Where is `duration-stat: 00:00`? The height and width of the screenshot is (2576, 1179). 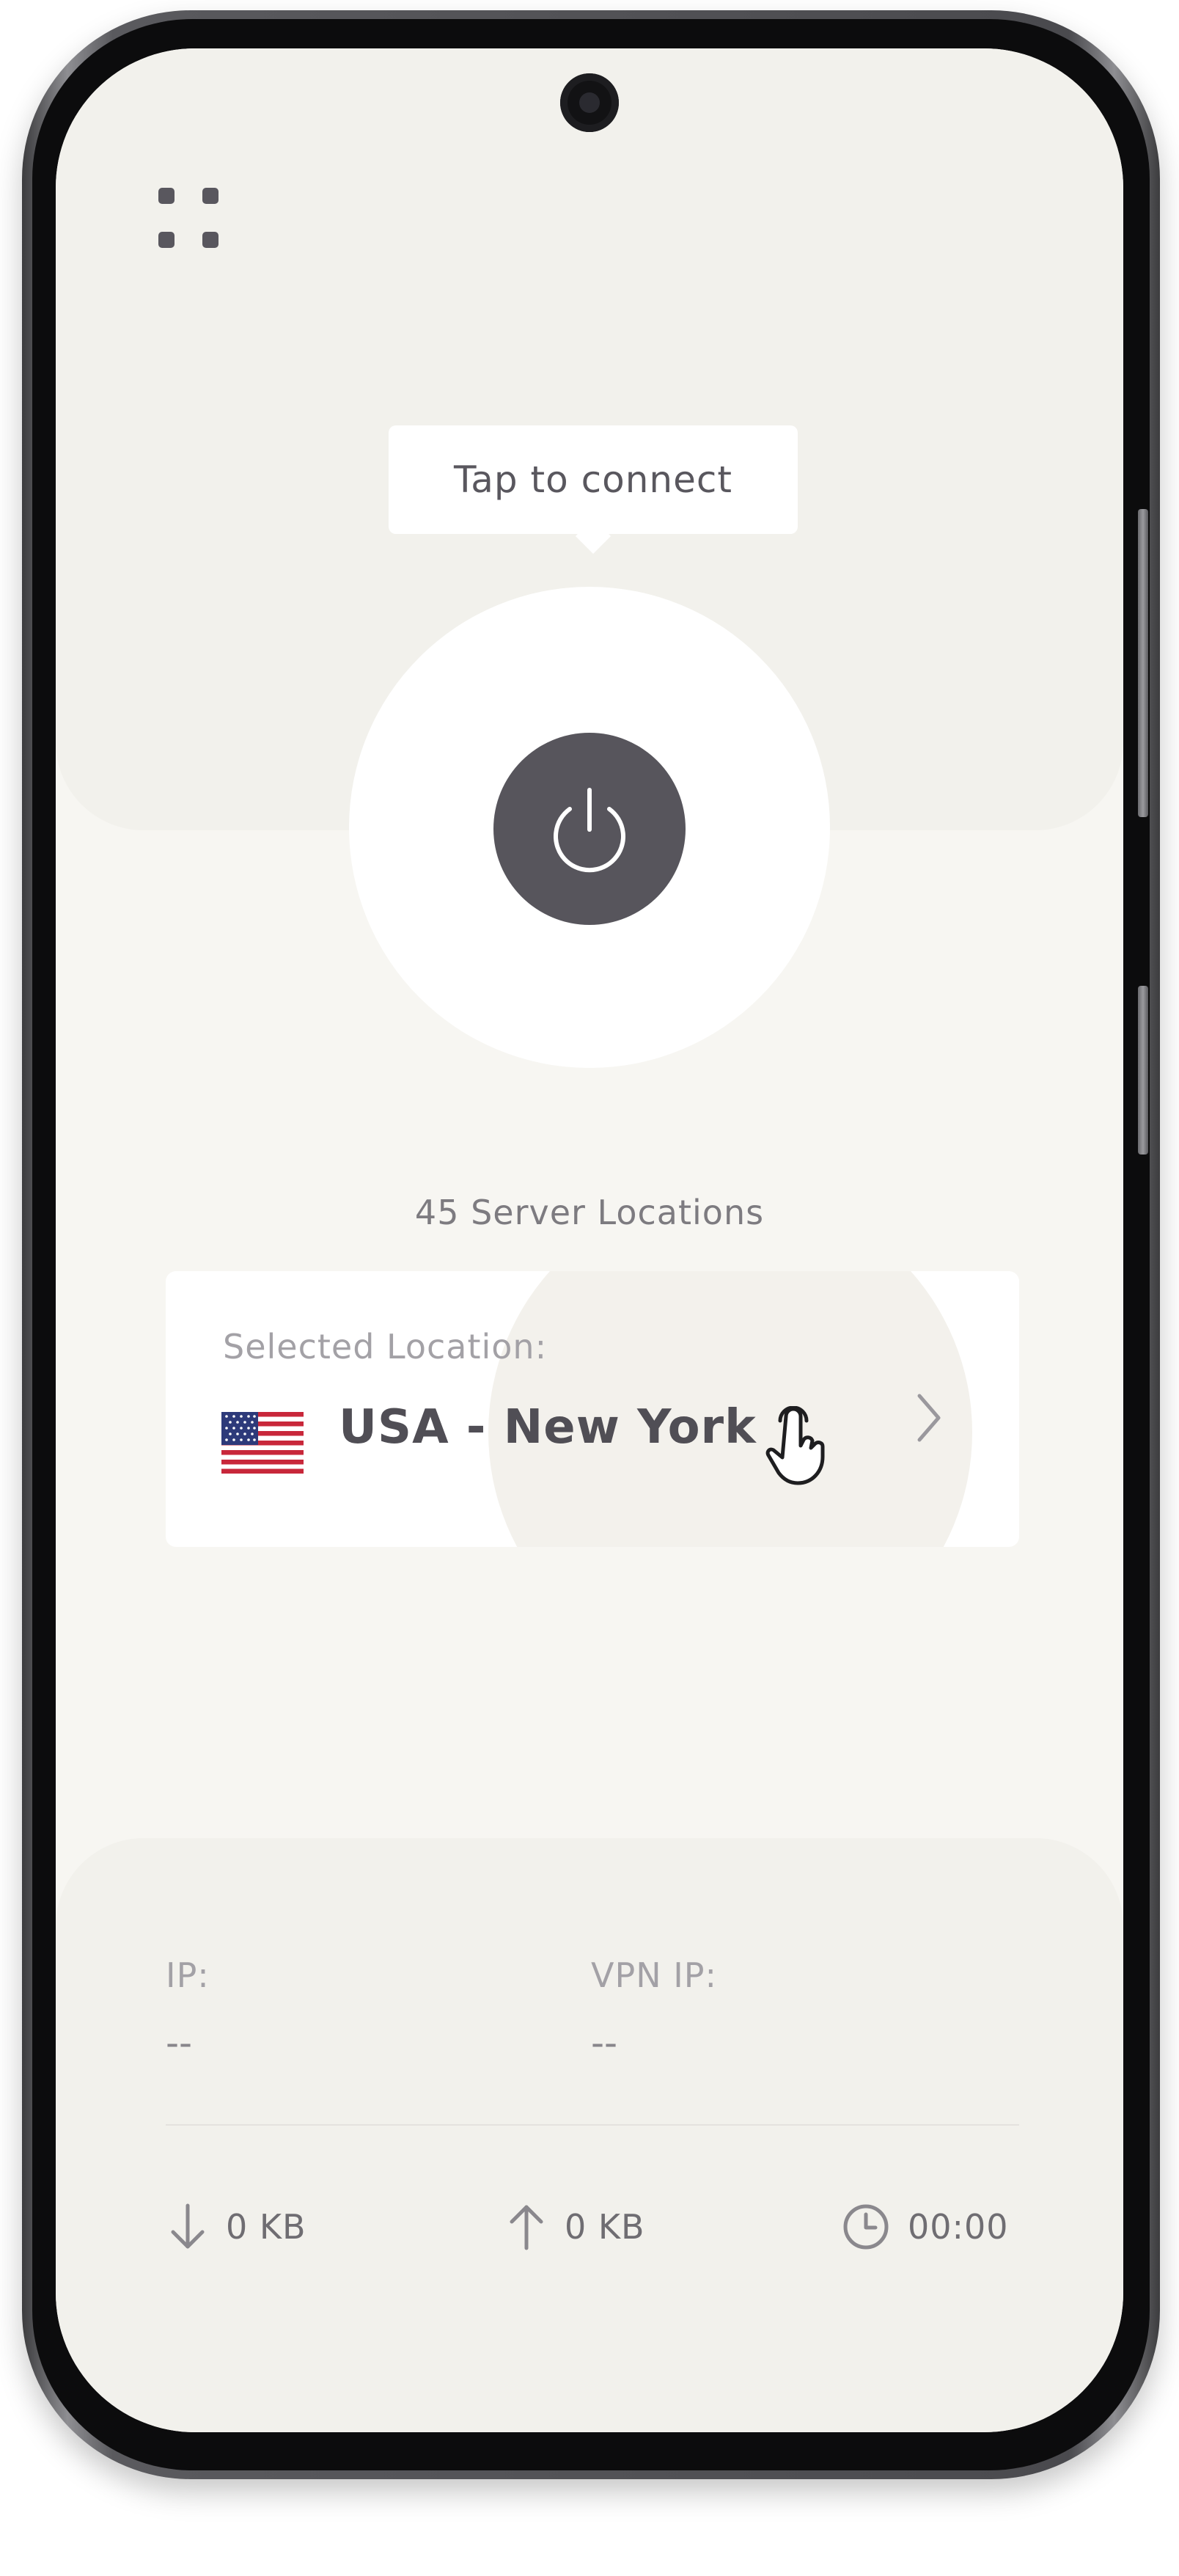 duration-stat: 00:00 is located at coordinates (925, 2227).